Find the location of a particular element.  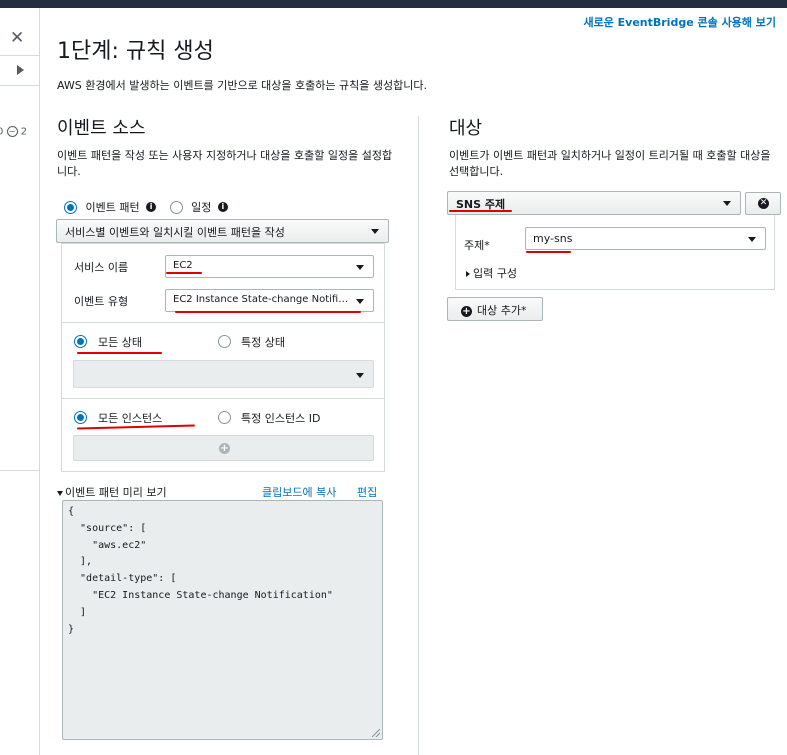

remove-target-button: ✕ is located at coordinates (763, 203).